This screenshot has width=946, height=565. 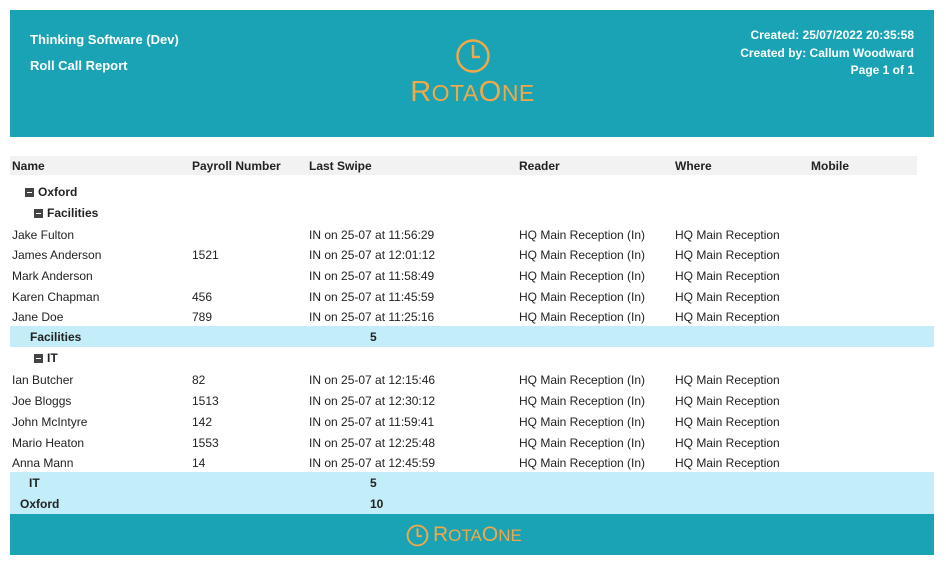 What do you see at coordinates (472, 92) in the screenshot?
I see `logo-text: ROTAONE` at bounding box center [472, 92].